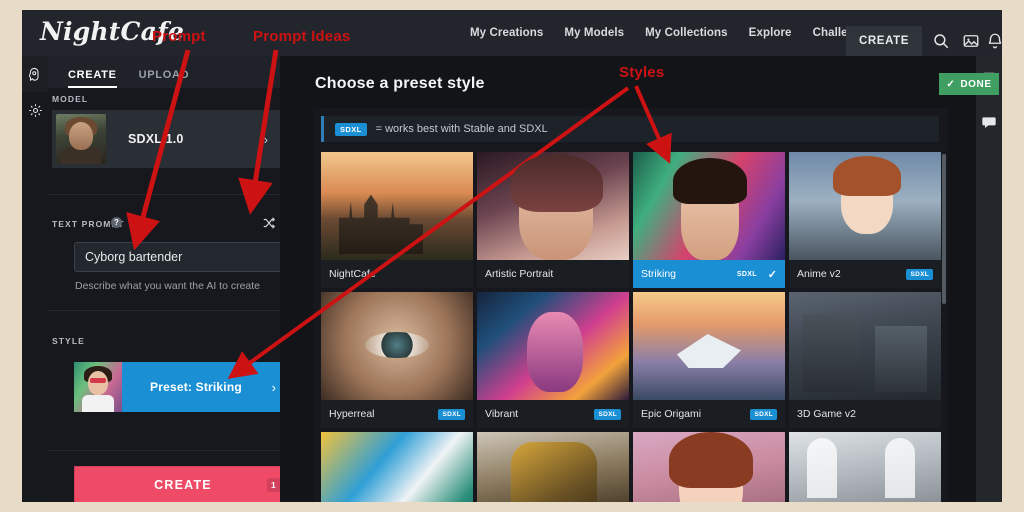 The height and width of the screenshot is (512, 1024). I want to click on done-label: DONE, so click(976, 84).